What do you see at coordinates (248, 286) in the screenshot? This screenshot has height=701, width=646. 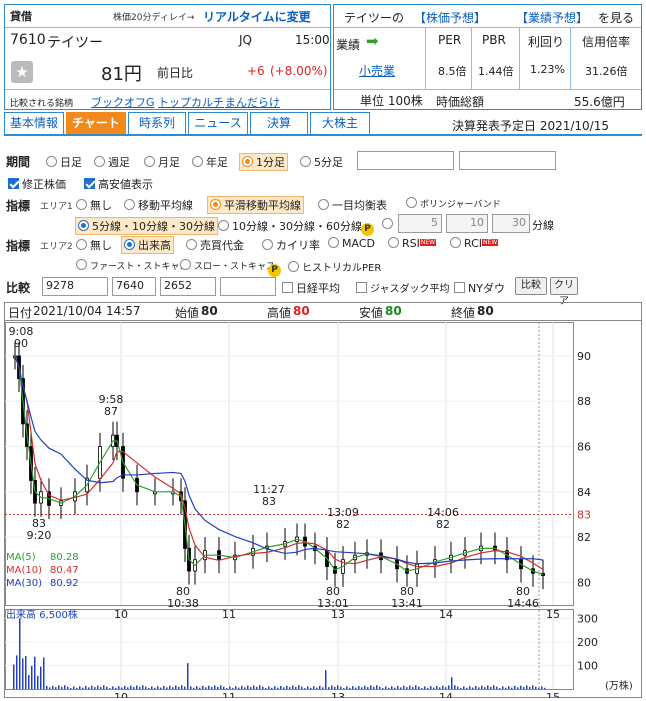 I see `compare-code-input` at bounding box center [248, 286].